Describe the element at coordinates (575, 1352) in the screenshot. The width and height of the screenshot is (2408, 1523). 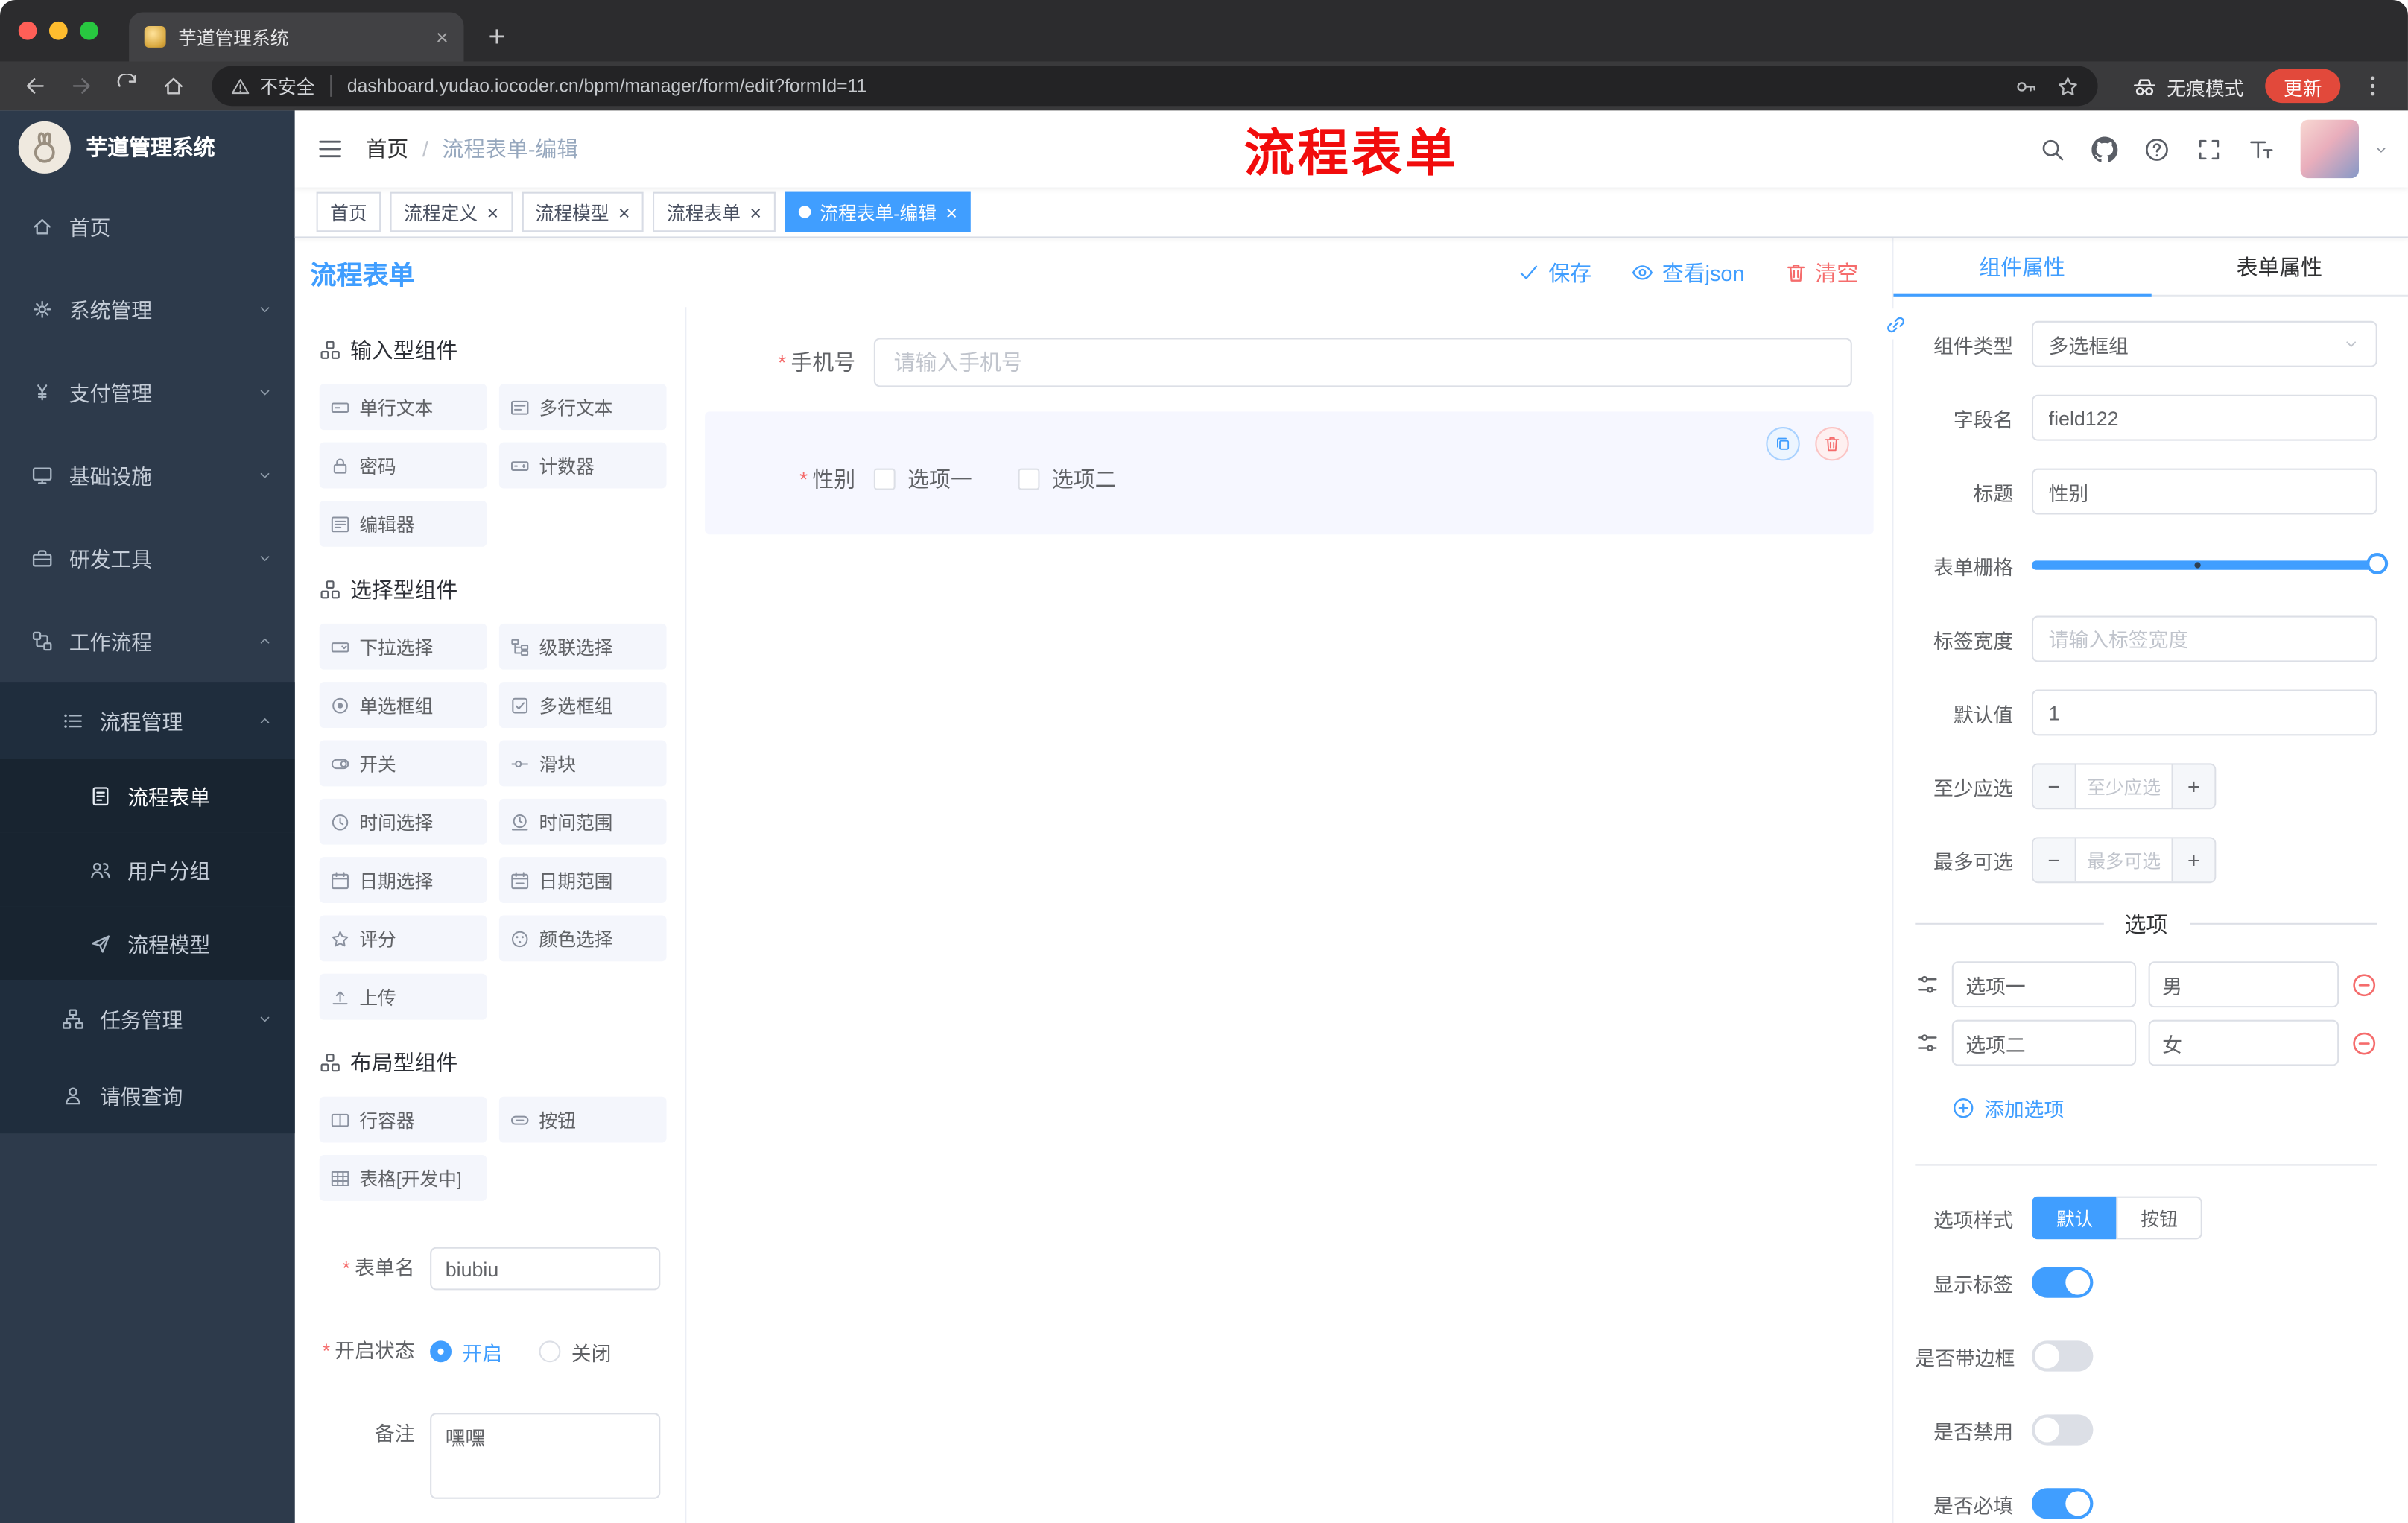
I see `status-radio-off: 关闭` at that location.